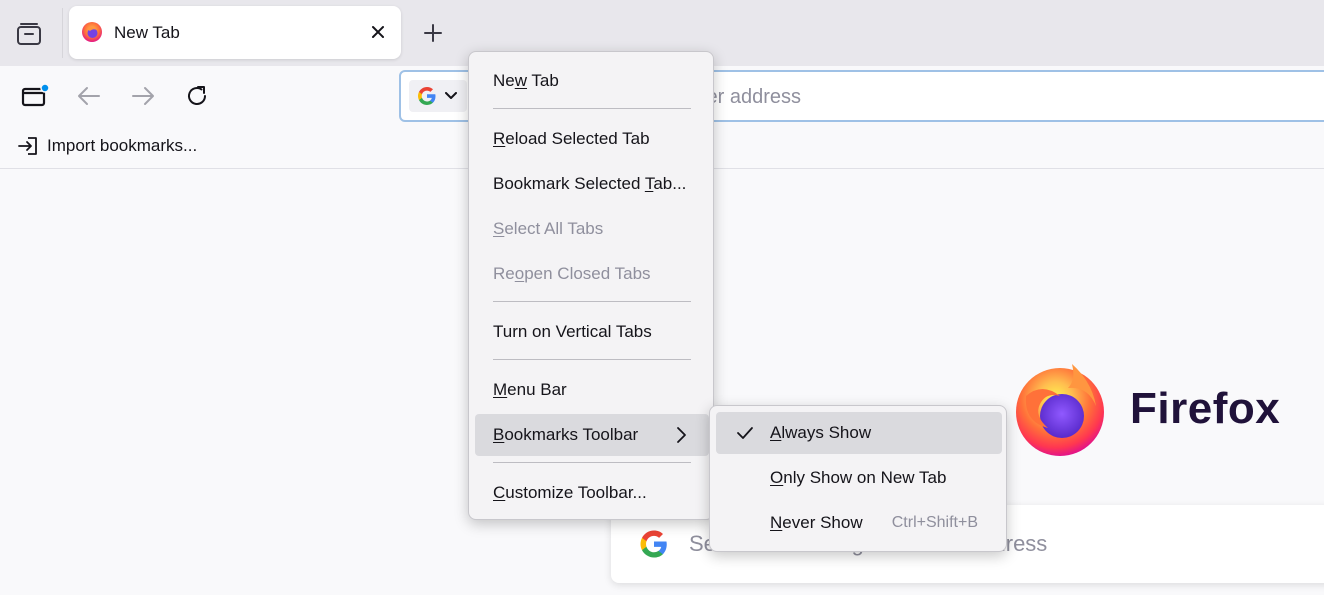 Image resolution: width=1324 pixels, height=595 pixels. I want to click on reload-button, so click(197, 96).